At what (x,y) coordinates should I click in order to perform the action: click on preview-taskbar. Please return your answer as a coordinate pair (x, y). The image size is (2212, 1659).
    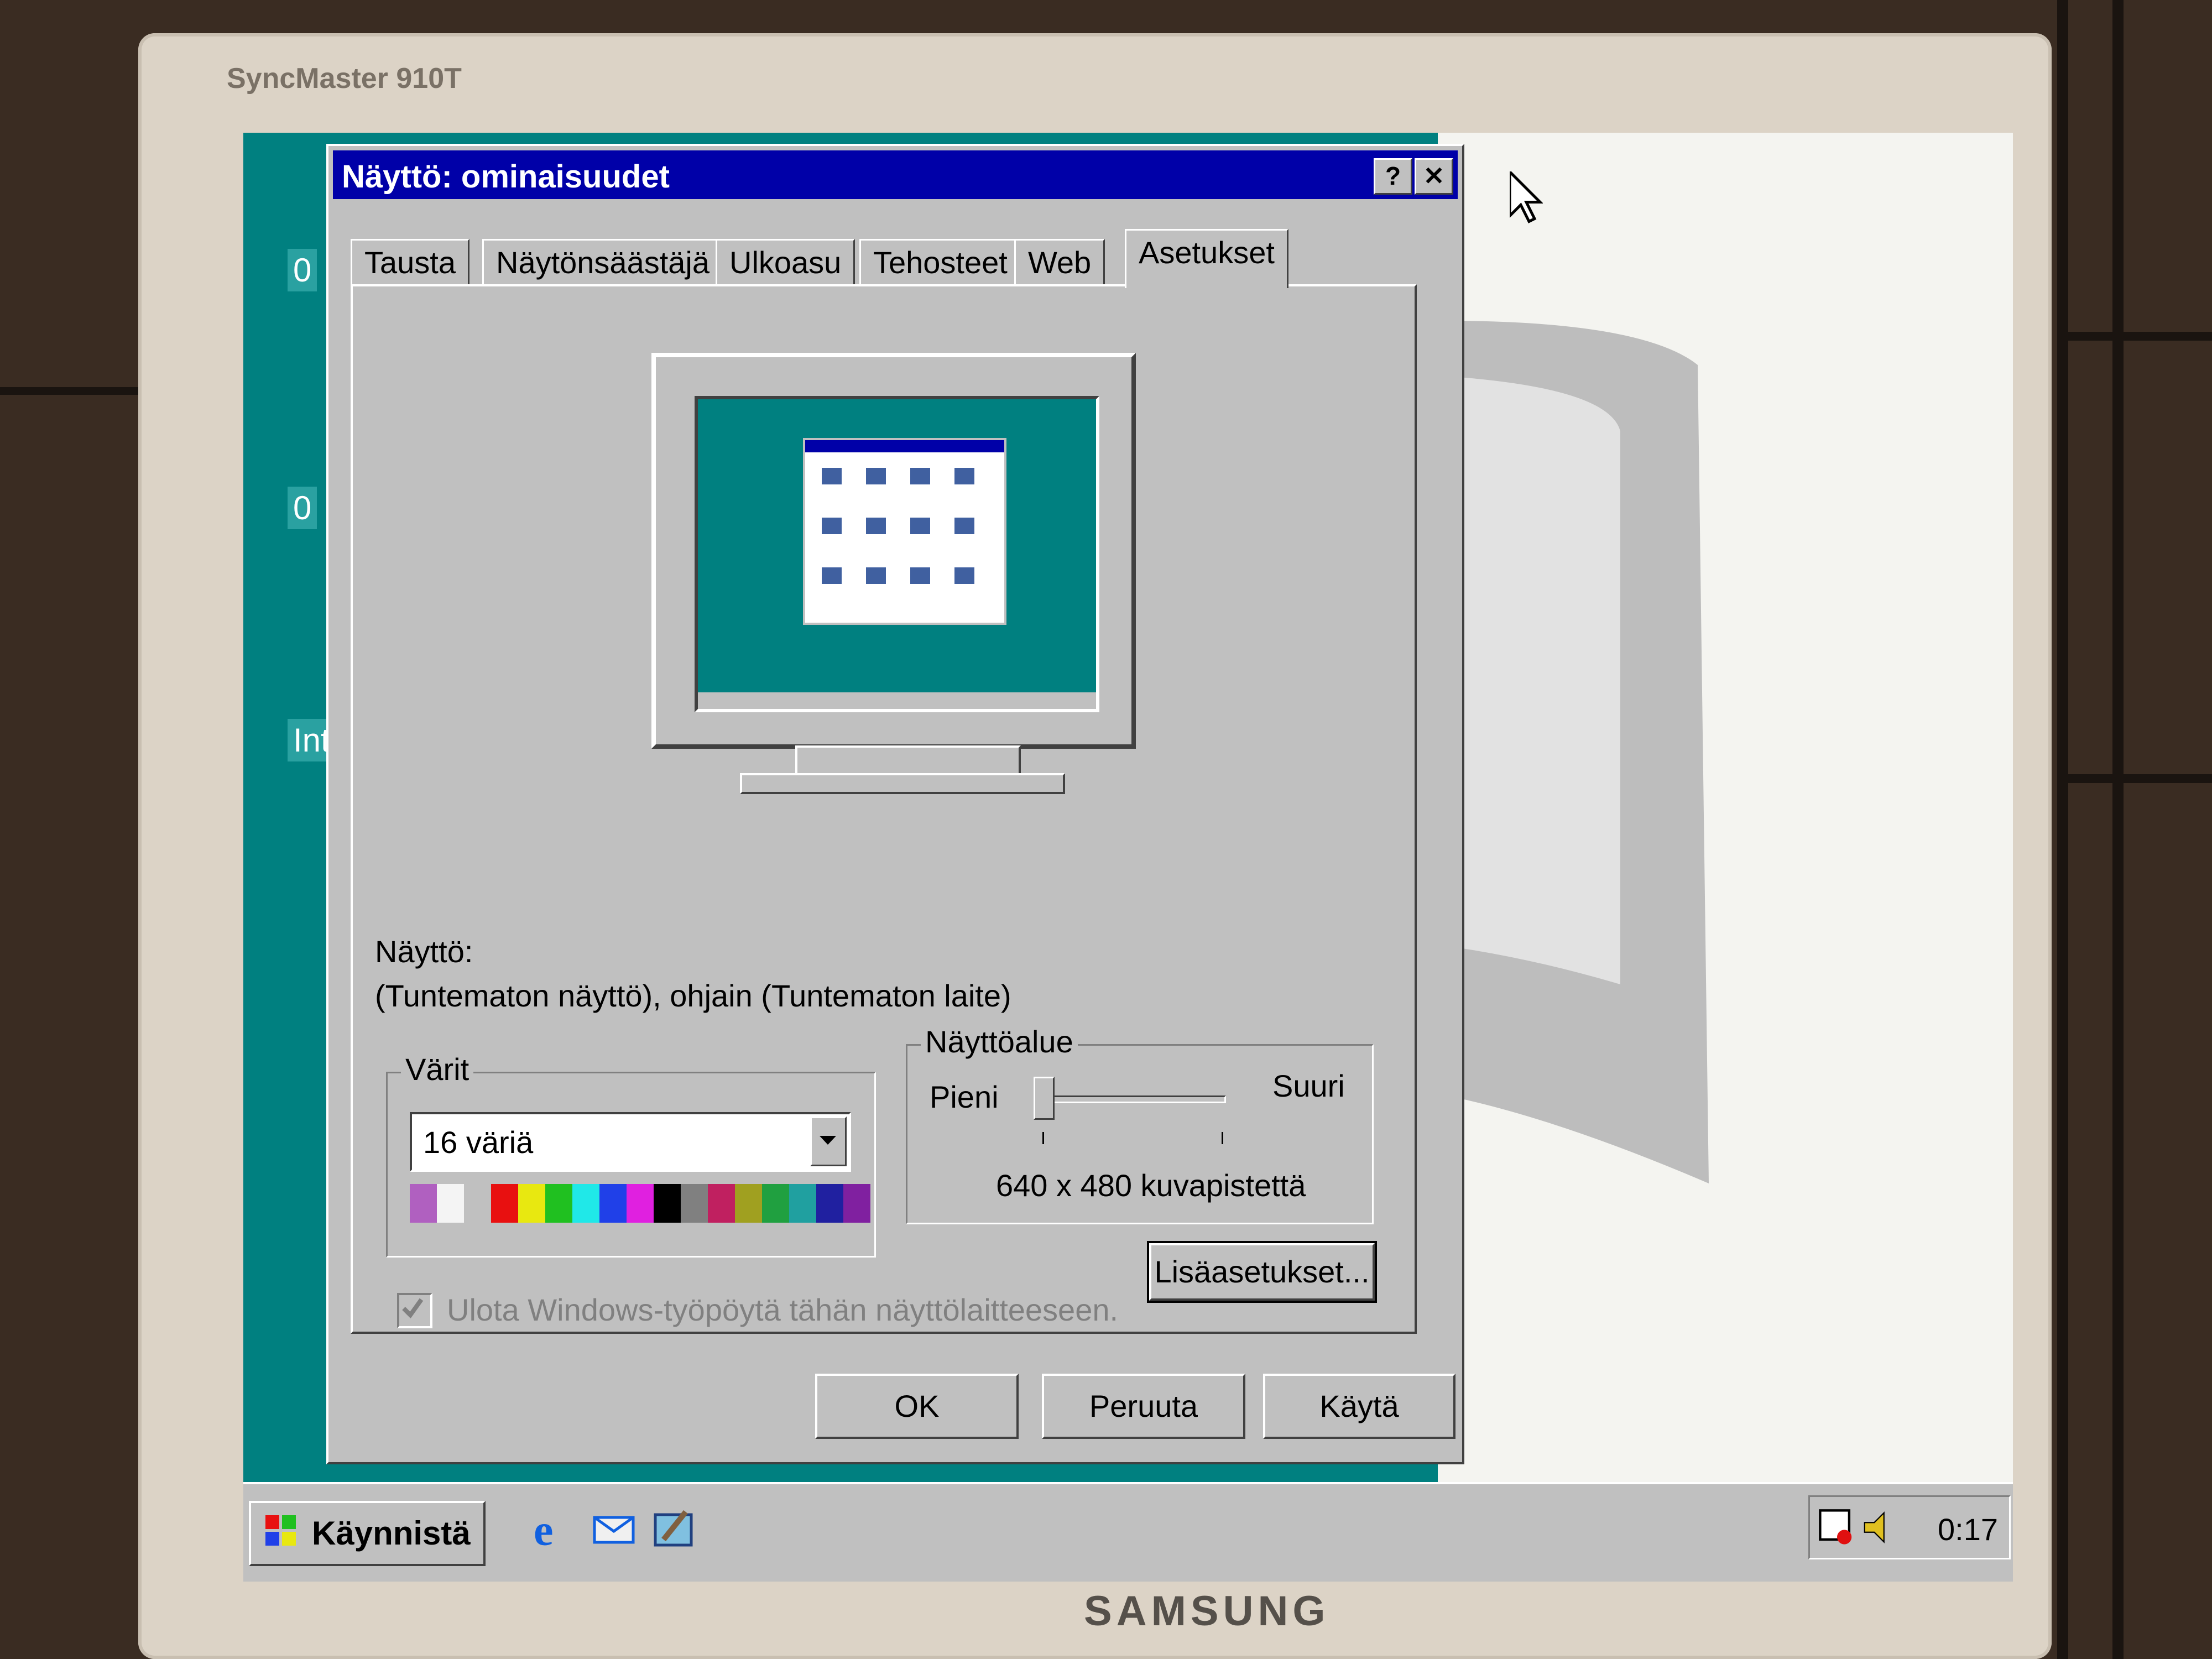
    Looking at the image, I should click on (897, 701).